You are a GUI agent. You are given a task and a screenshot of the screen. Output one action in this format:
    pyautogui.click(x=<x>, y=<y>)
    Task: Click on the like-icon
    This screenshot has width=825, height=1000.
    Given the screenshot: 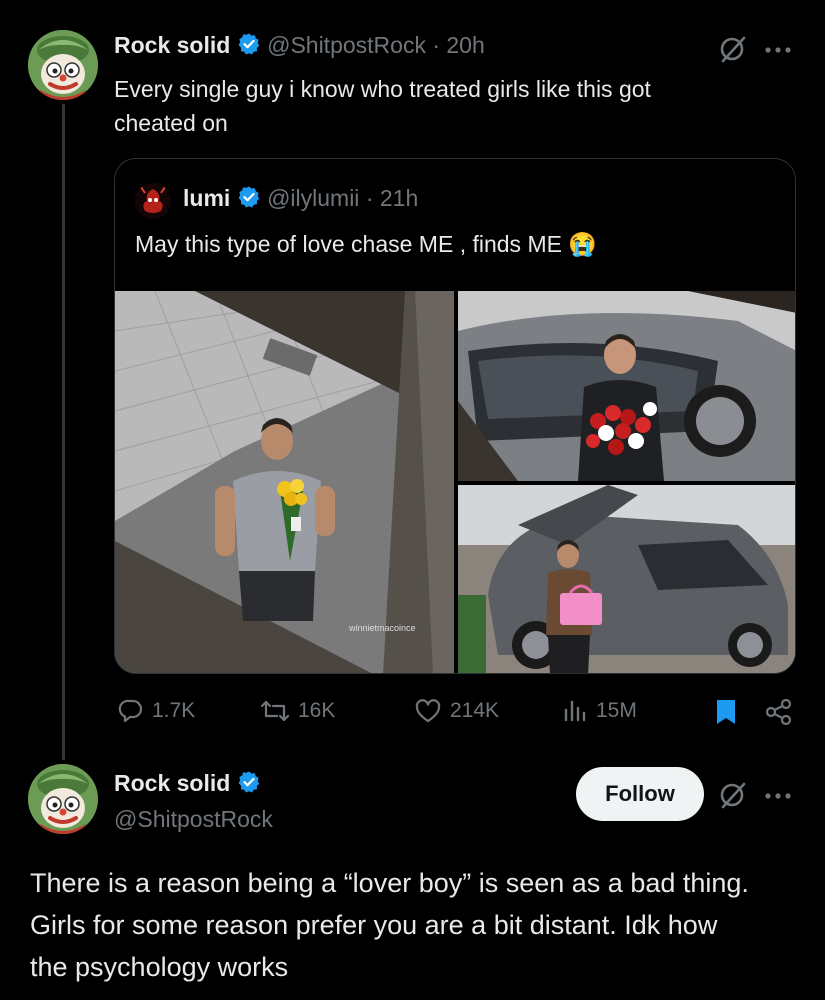 What is the action you would take?
    pyautogui.click(x=428, y=711)
    